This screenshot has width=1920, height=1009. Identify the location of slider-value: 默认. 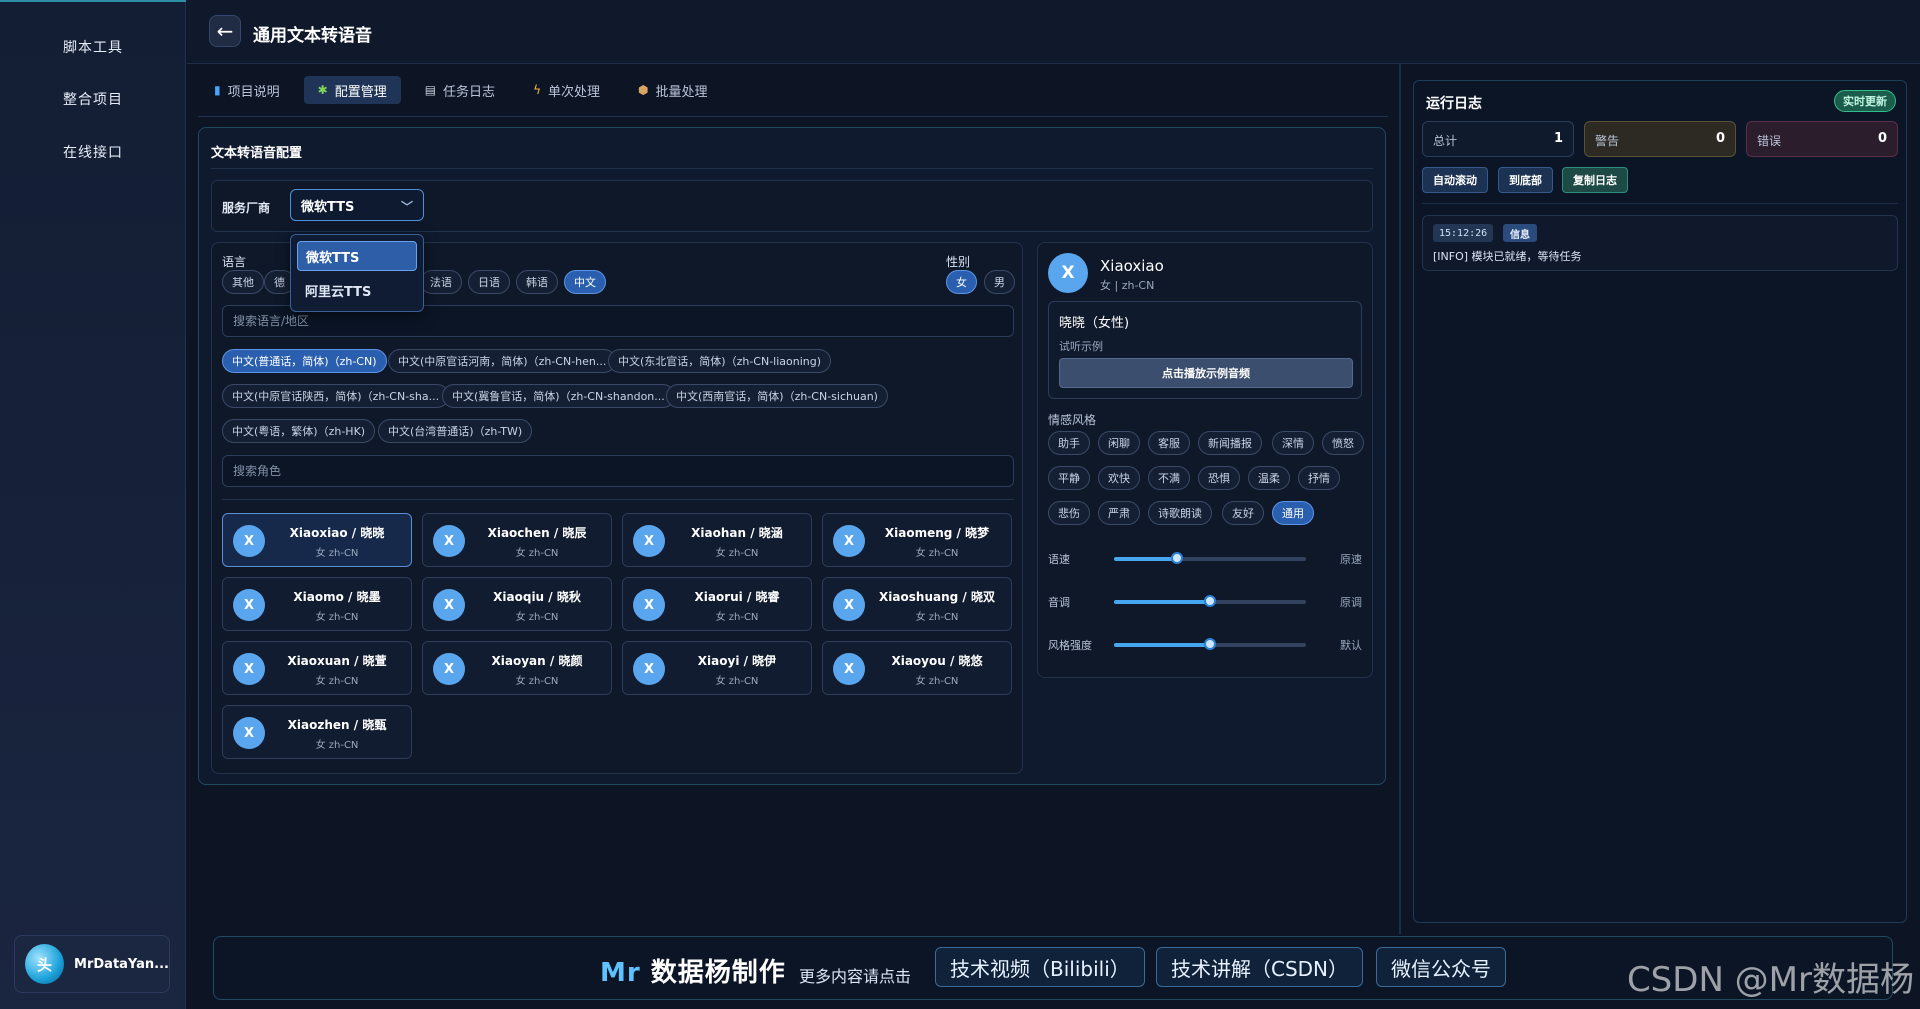
(1351, 645).